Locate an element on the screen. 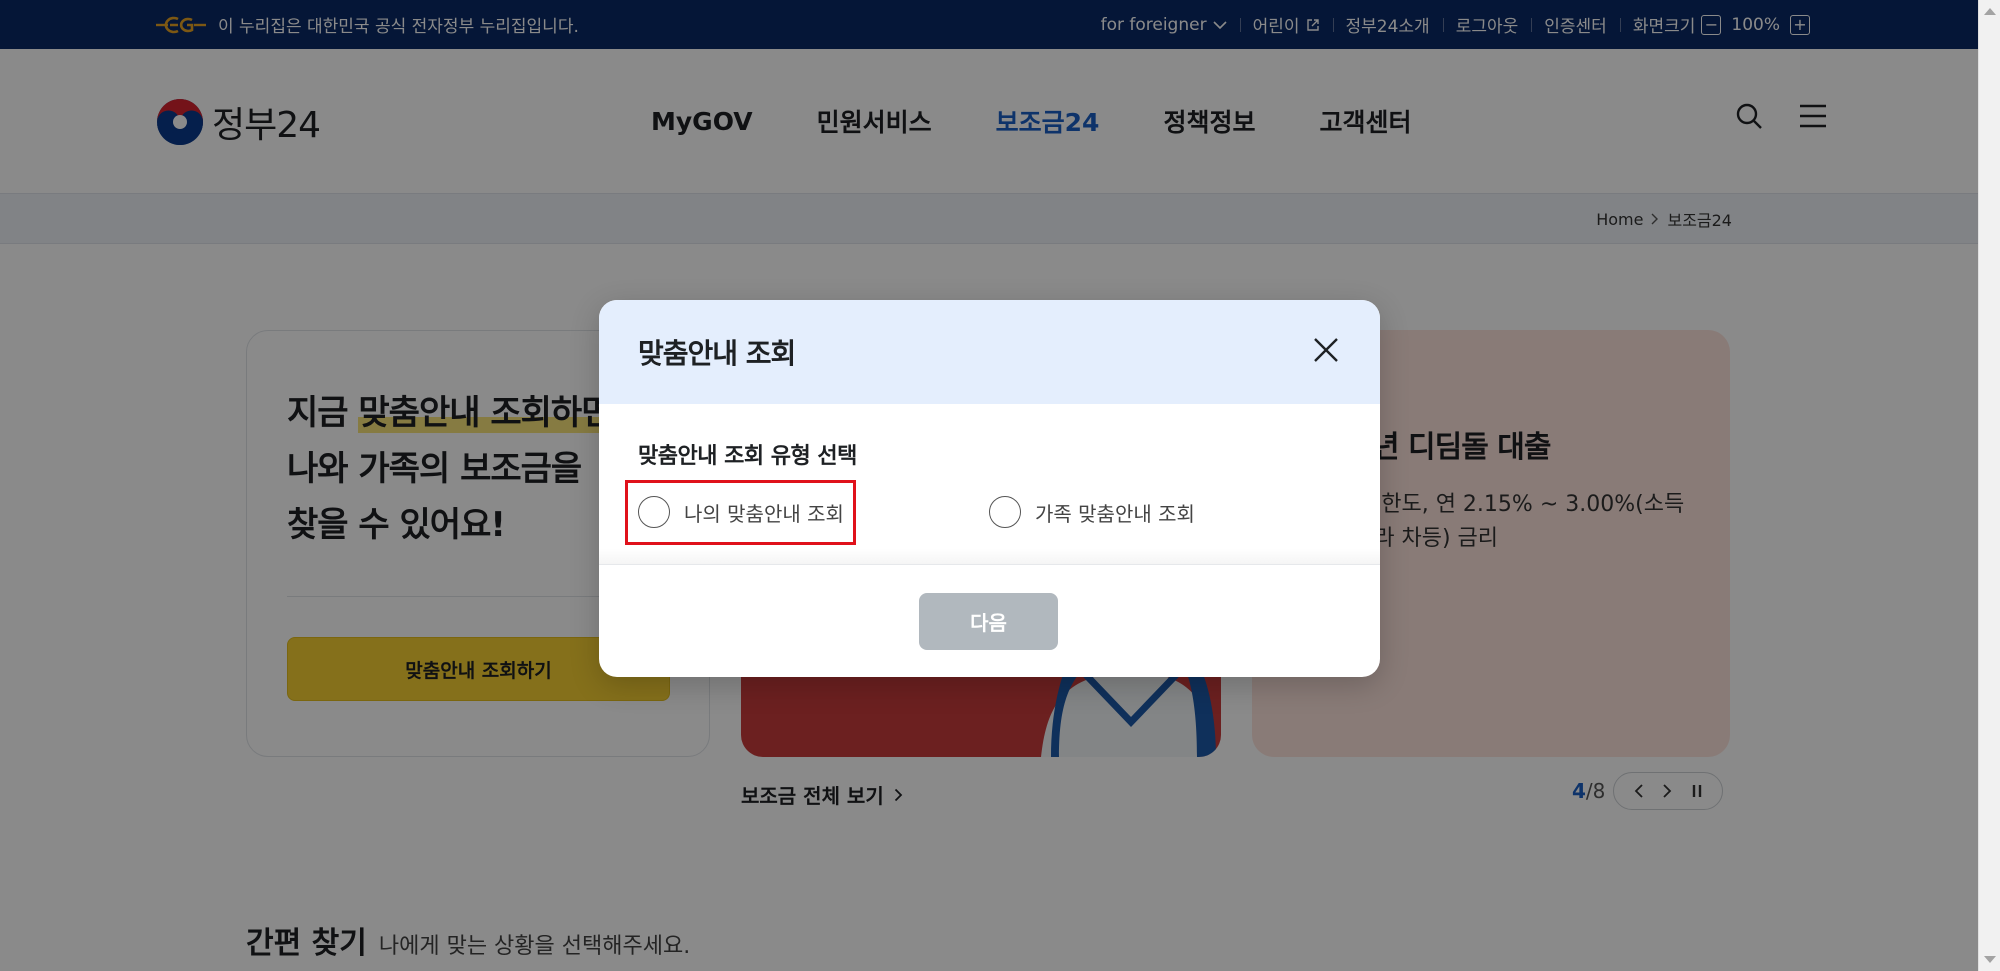 This screenshot has height=971, width=2000. close-icon is located at coordinates (1326, 350).